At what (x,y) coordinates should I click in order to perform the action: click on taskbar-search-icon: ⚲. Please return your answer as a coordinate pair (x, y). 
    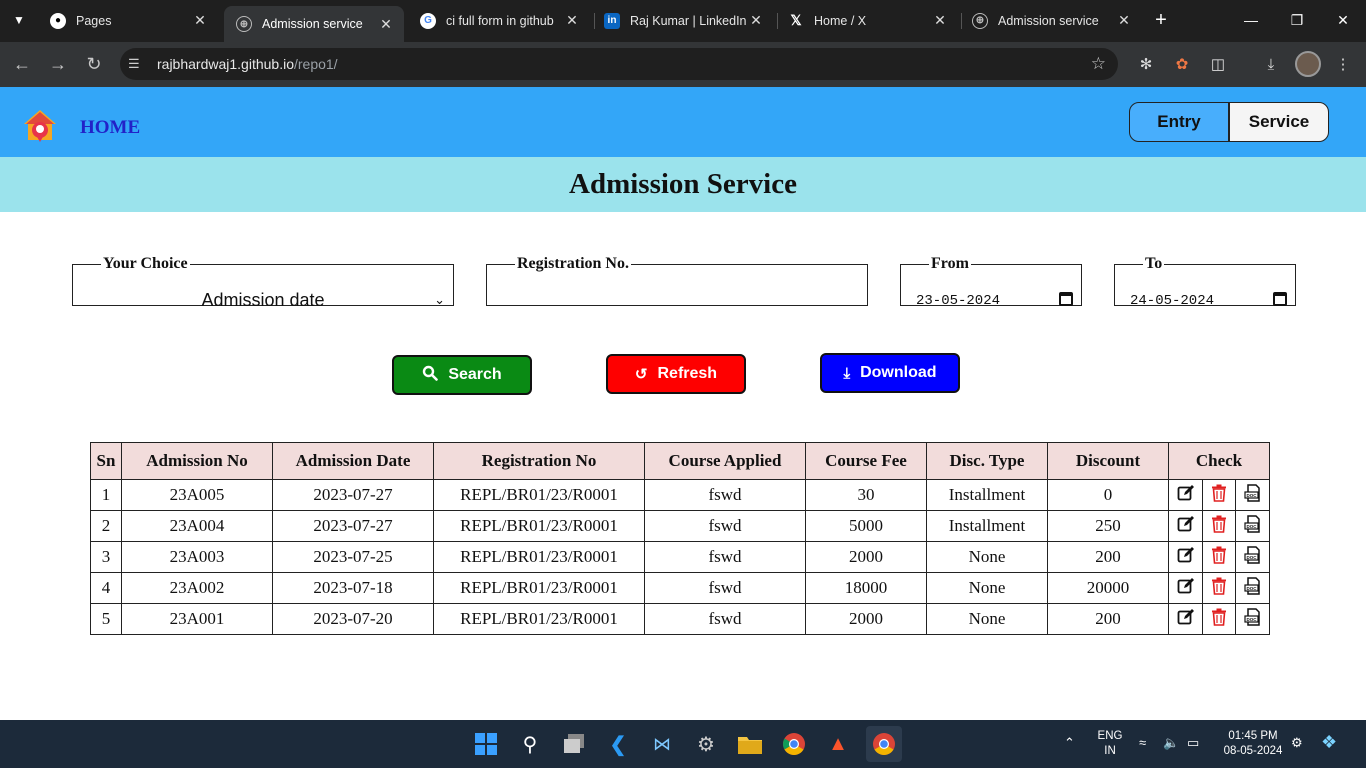
    Looking at the image, I should click on (530, 744).